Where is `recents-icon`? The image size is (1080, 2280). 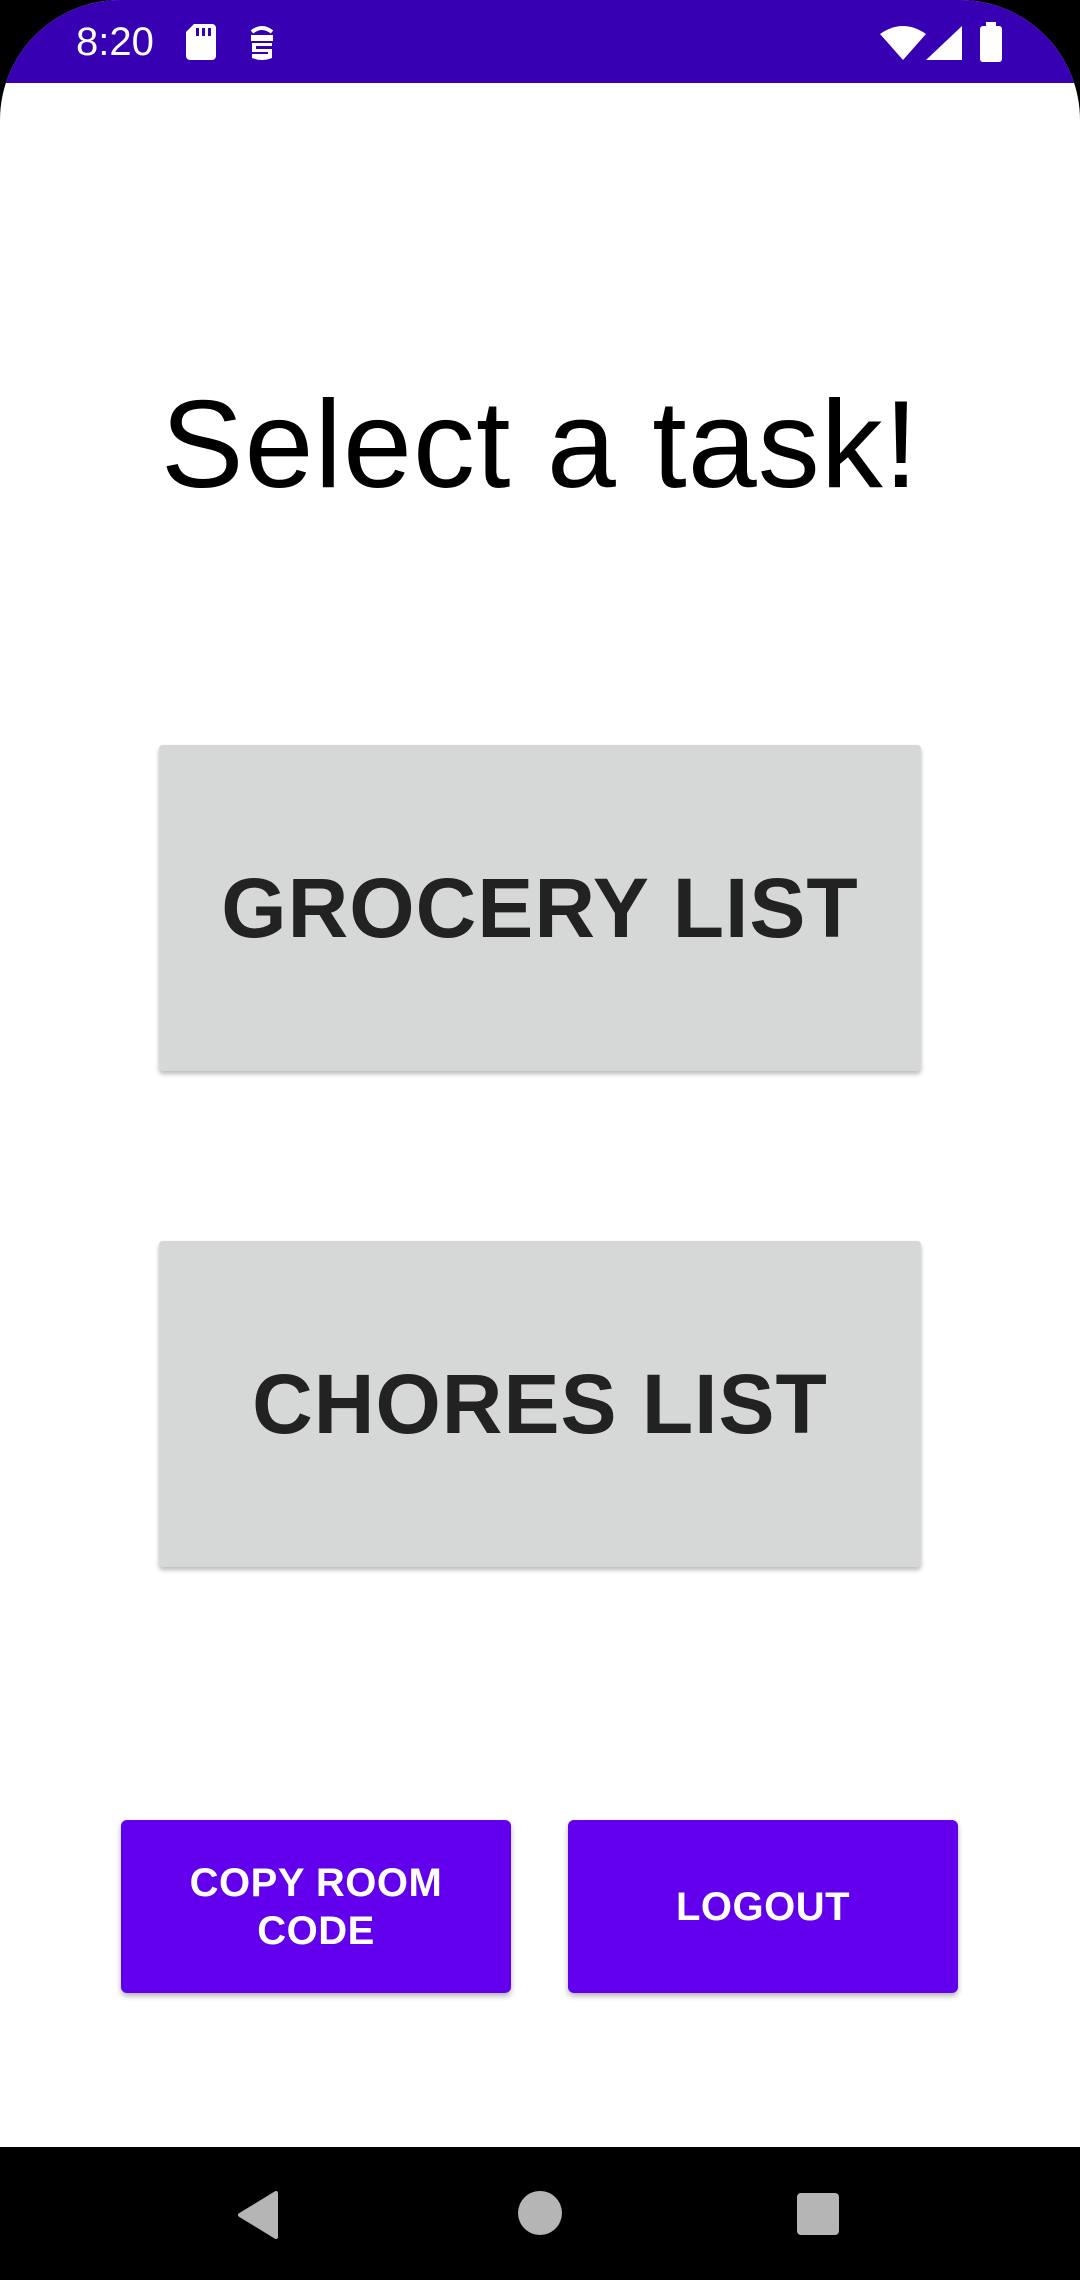 recents-icon is located at coordinates (818, 2214).